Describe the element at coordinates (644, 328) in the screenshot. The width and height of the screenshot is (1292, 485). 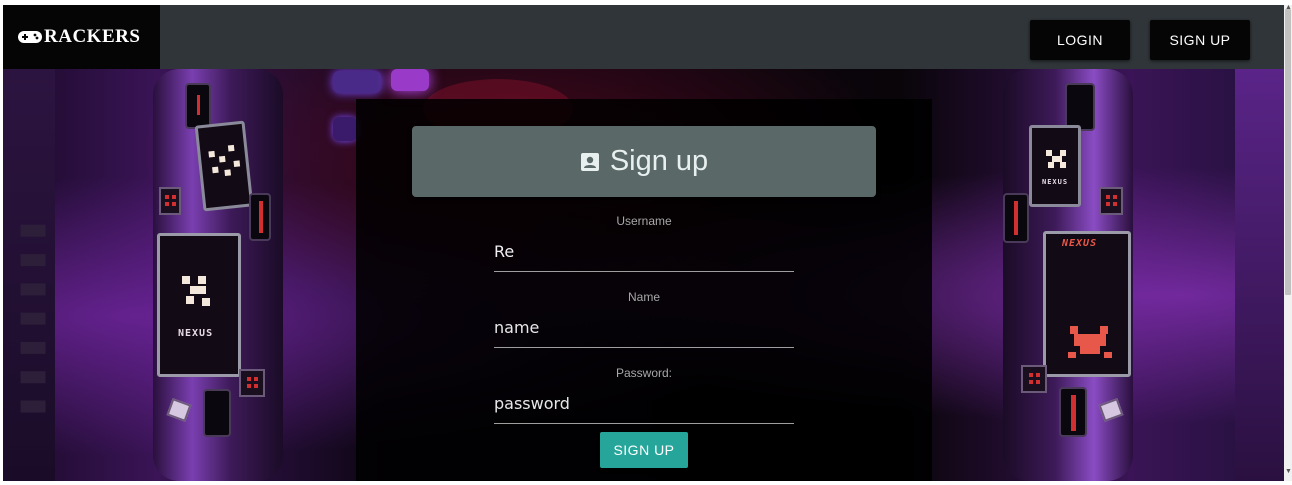
I see `name-input` at that location.